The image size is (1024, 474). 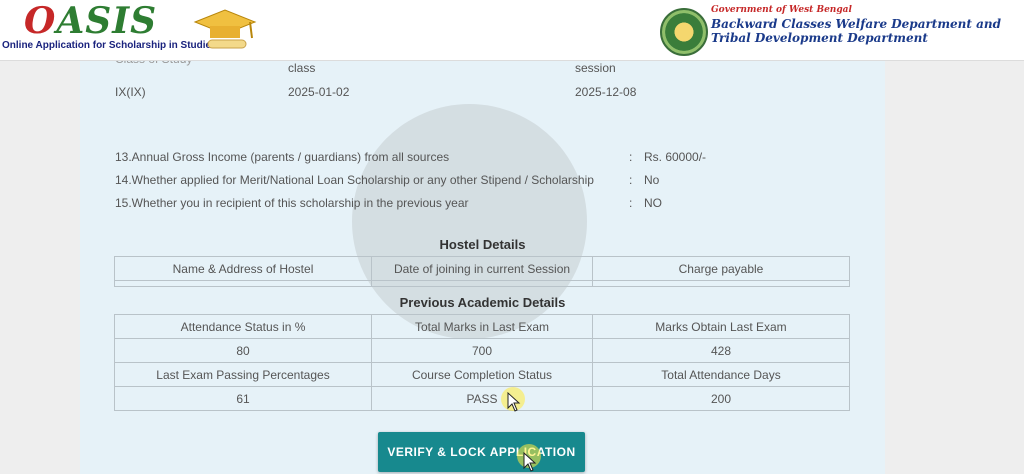 What do you see at coordinates (319, 92) in the screenshot?
I see `class-date-value: 2025-01-02` at bounding box center [319, 92].